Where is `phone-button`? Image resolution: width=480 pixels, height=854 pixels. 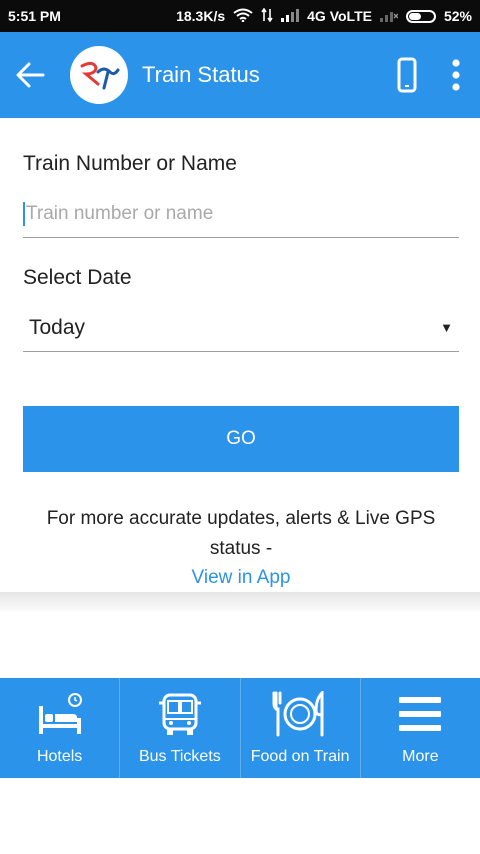
phone-button is located at coordinates (407, 75).